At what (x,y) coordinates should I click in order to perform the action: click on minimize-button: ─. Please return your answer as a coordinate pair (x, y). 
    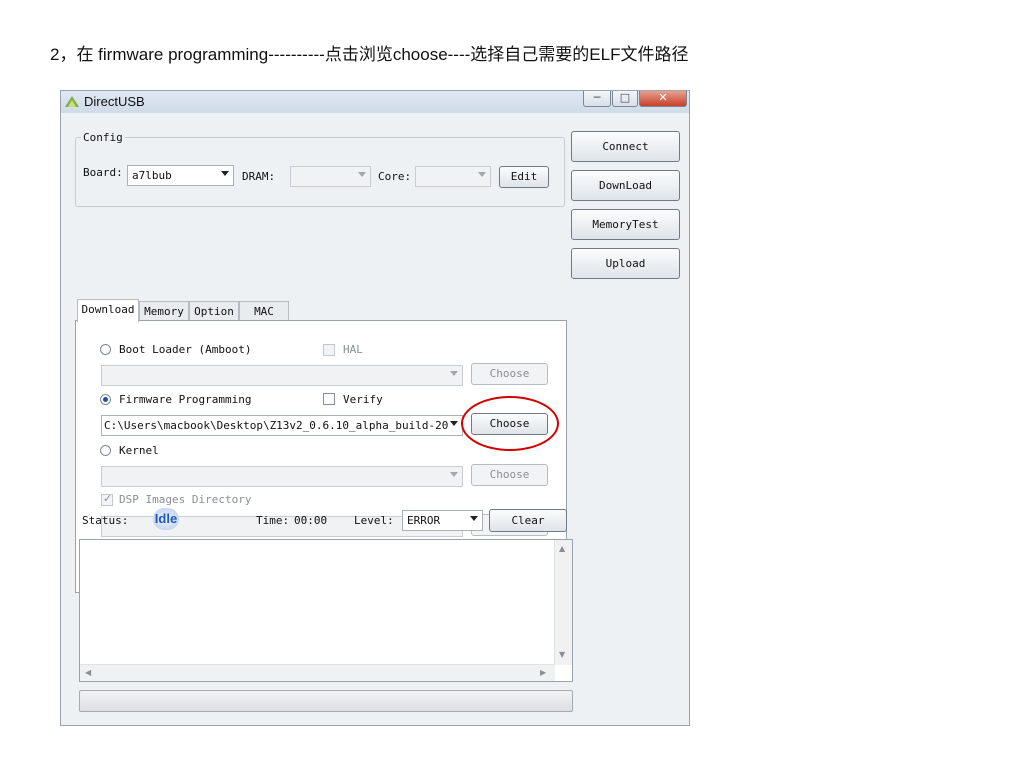
    Looking at the image, I should click on (597, 99).